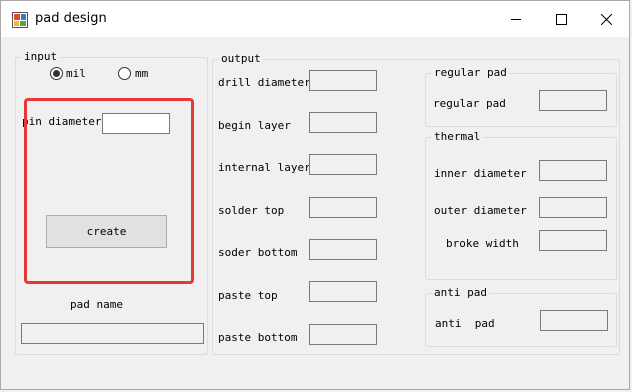  I want to click on window-title: pad design, so click(71, 18).